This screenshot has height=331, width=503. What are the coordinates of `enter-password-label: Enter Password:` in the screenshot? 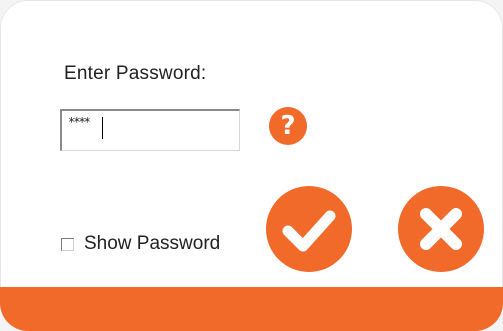 It's located at (135, 73).